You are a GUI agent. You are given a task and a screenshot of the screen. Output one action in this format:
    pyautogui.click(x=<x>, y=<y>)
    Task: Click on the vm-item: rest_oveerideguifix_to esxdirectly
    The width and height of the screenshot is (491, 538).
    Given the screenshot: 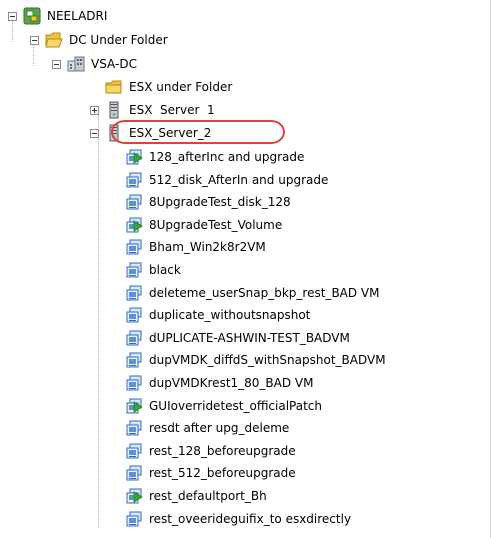 What is the action you would take?
    pyautogui.click(x=238, y=519)
    